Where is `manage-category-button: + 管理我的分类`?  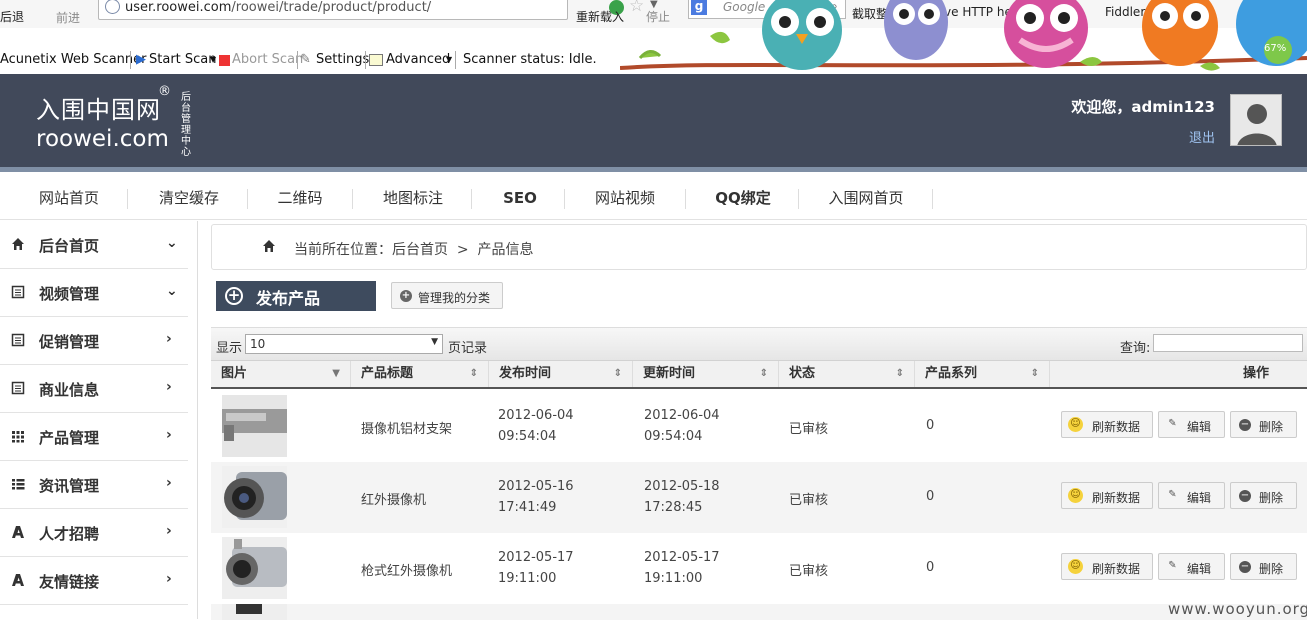 manage-category-button: + 管理我的分类 is located at coordinates (447, 295).